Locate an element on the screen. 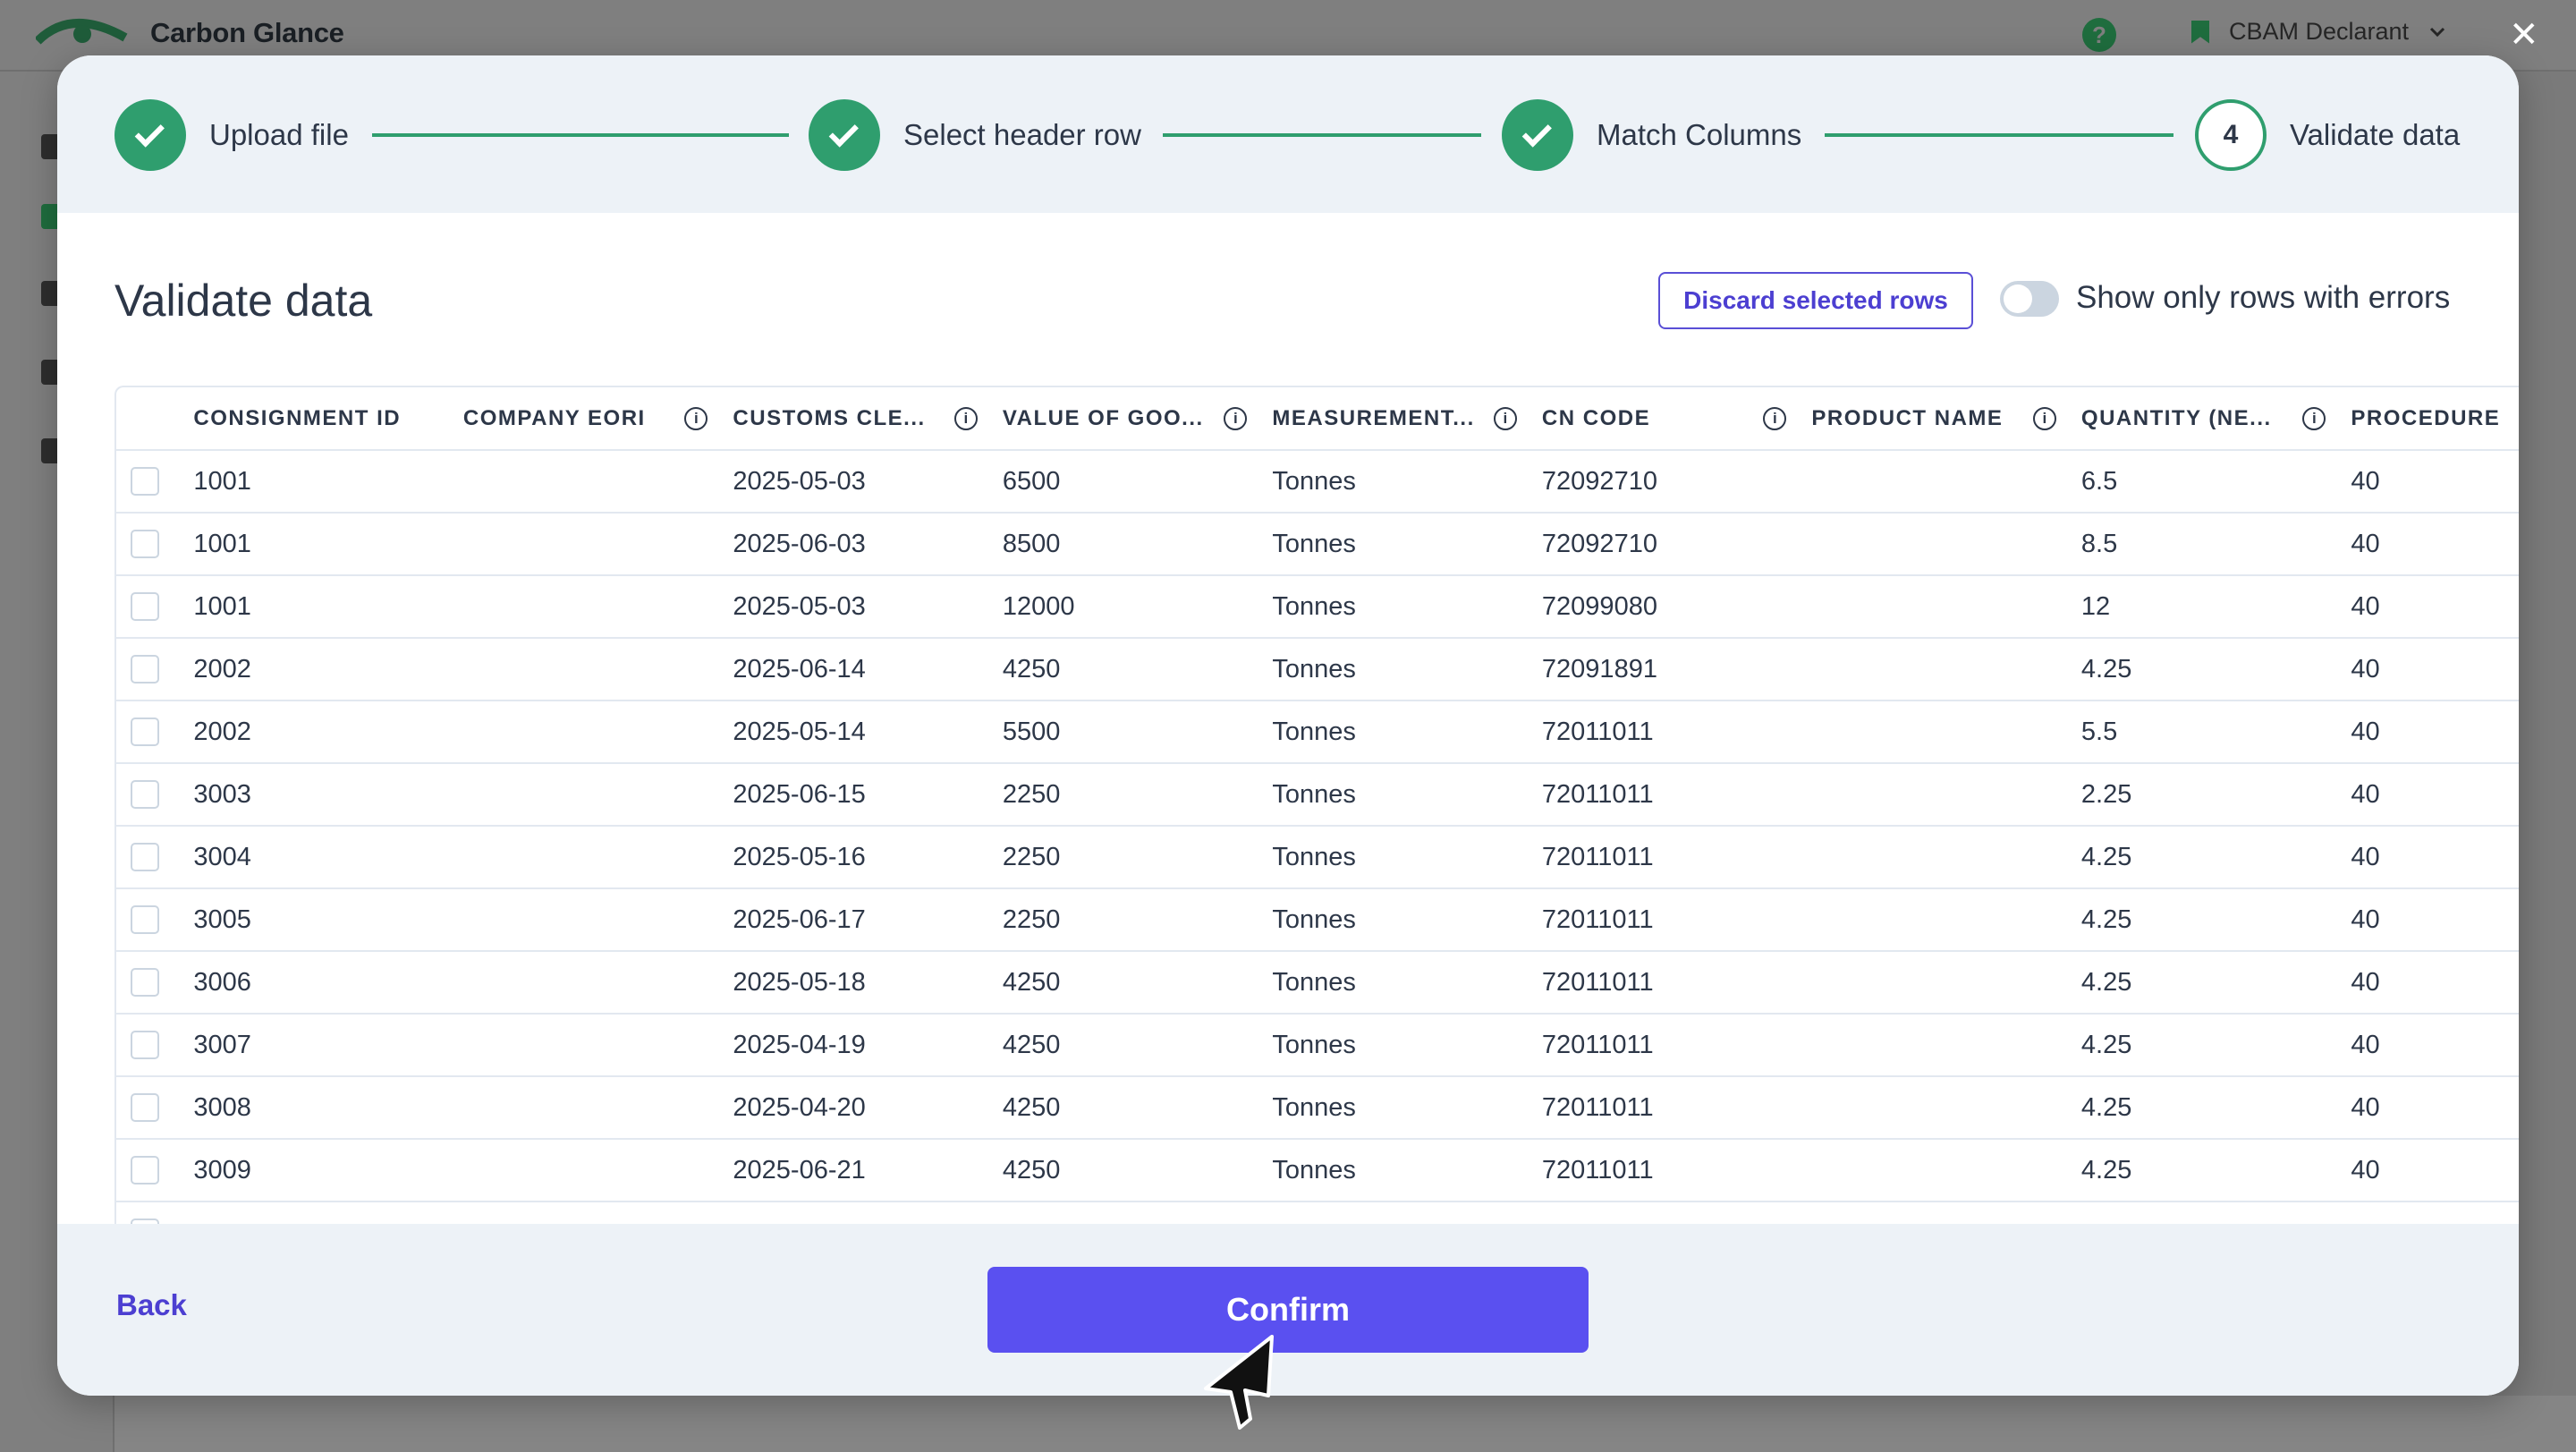 The width and height of the screenshot is (2576, 1452). table-cell: 12 is located at coordinates (2215, 607).